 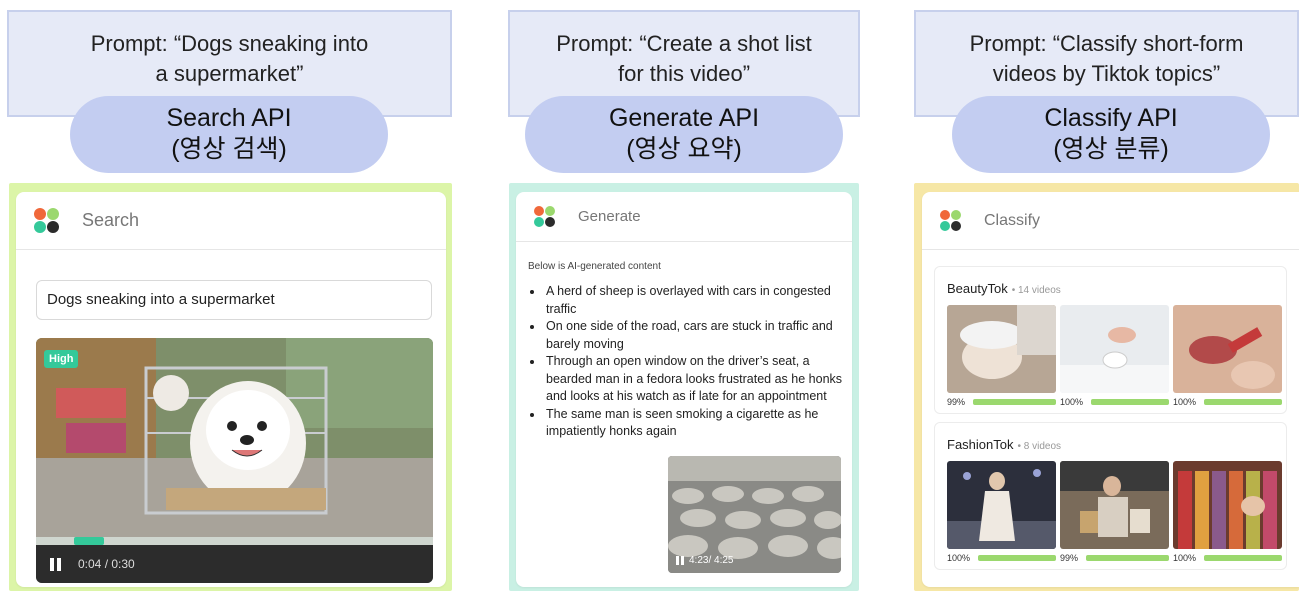 I want to click on category-name: BeautyTok, so click(x=977, y=288).